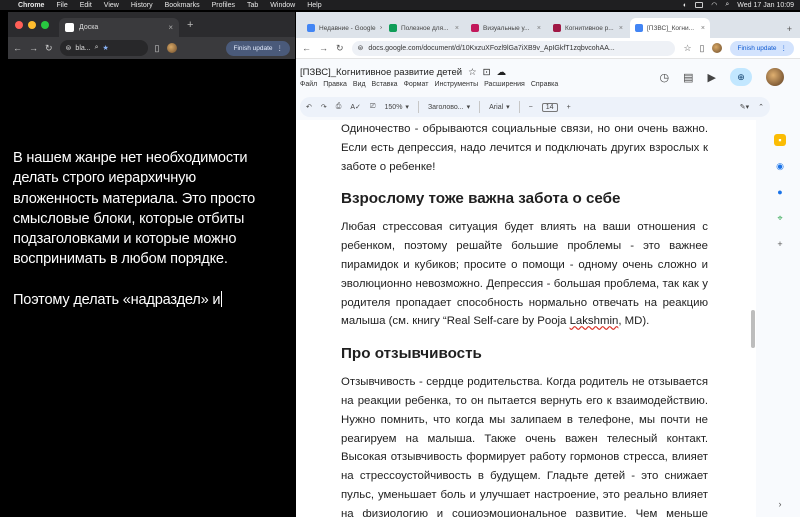 The image size is (800, 517). Describe the element at coordinates (222, 298) in the screenshot. I see `text-cursor` at that location.